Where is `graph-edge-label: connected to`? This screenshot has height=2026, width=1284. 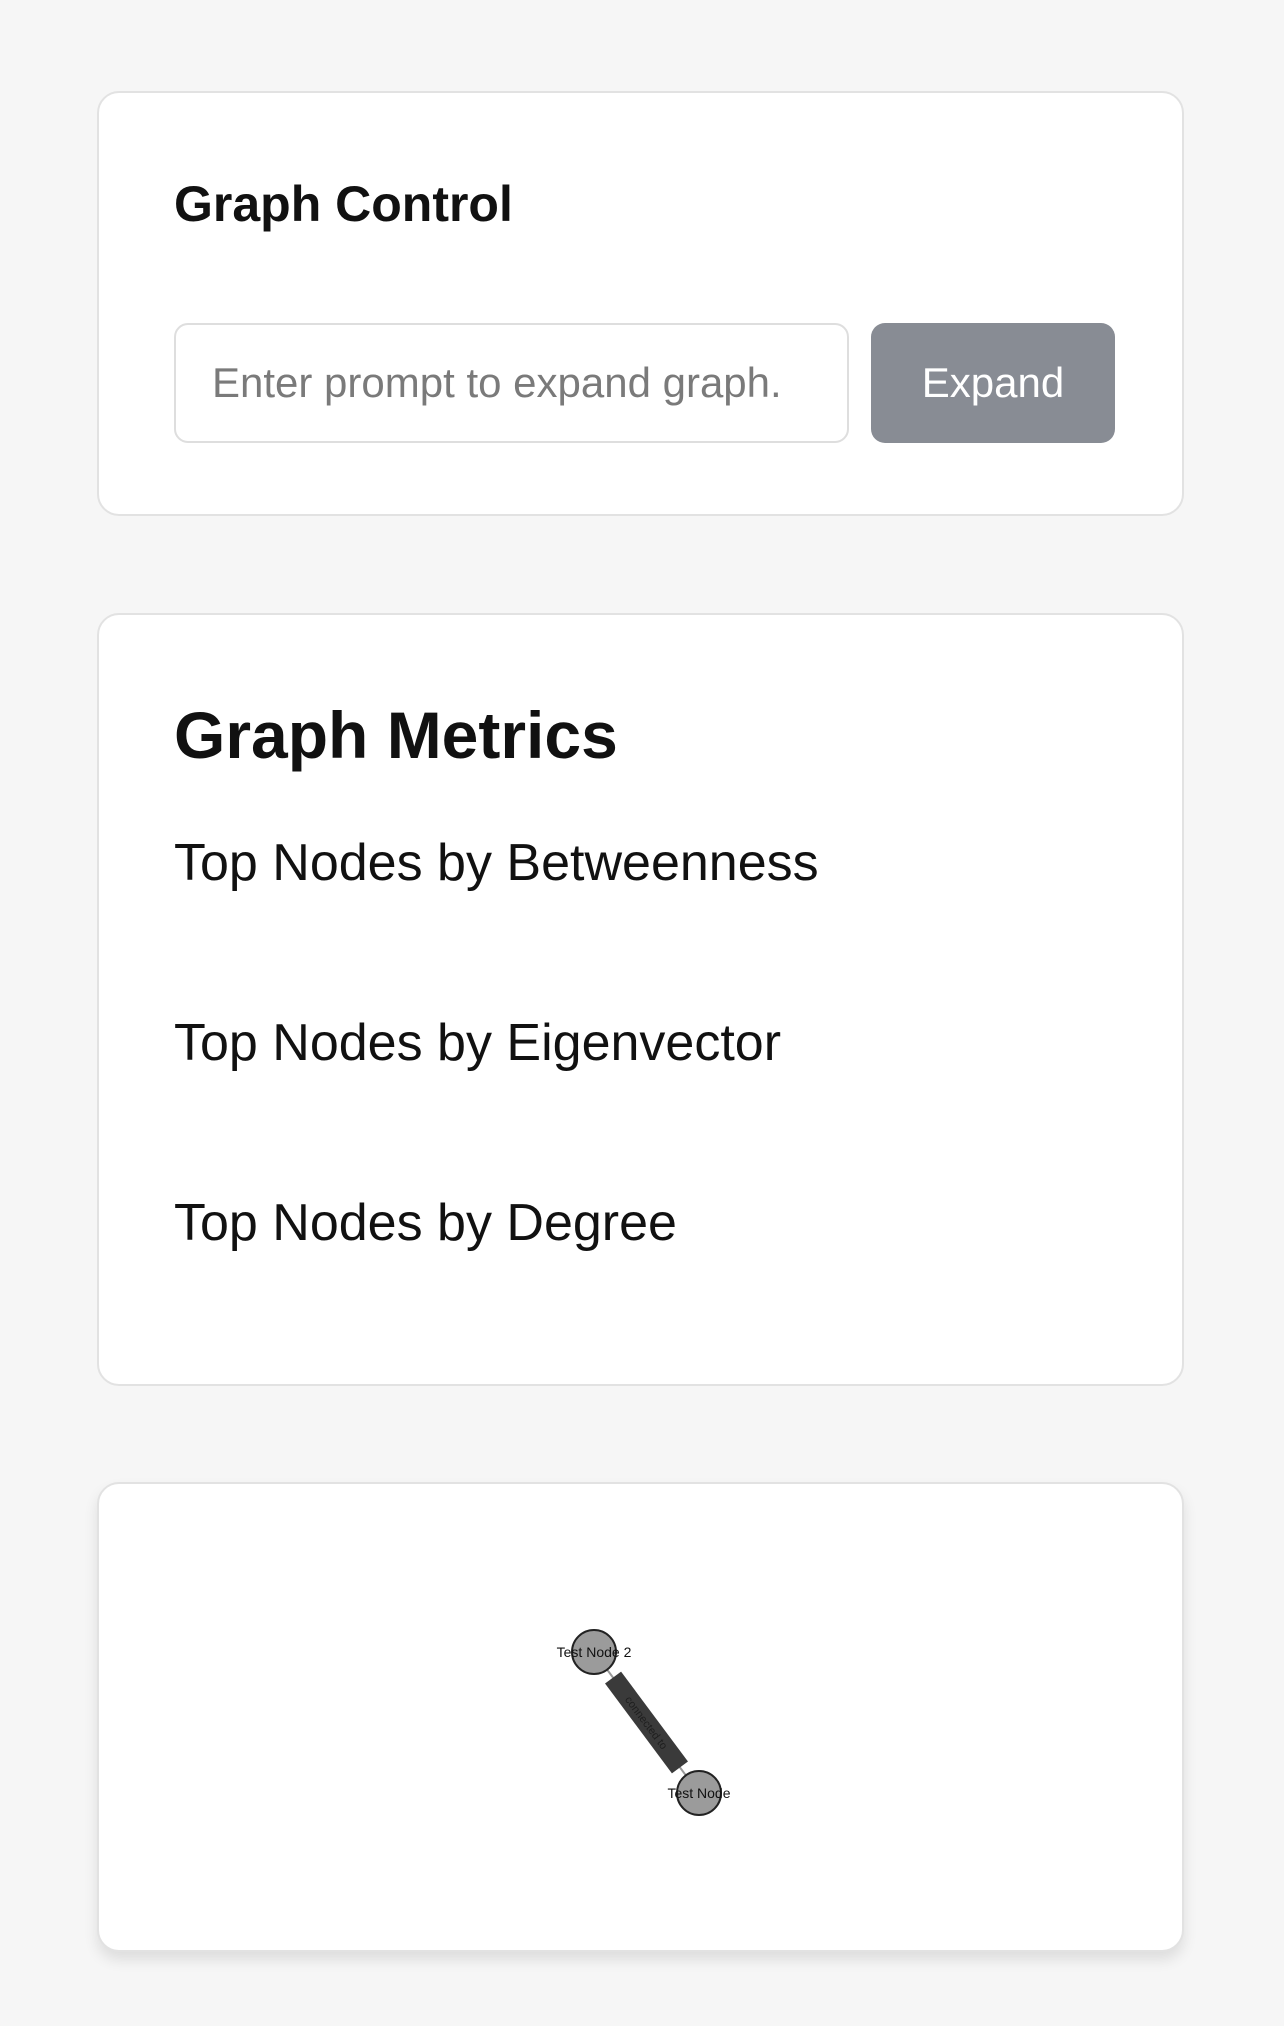 graph-edge-label: connected to is located at coordinates (646, 1722).